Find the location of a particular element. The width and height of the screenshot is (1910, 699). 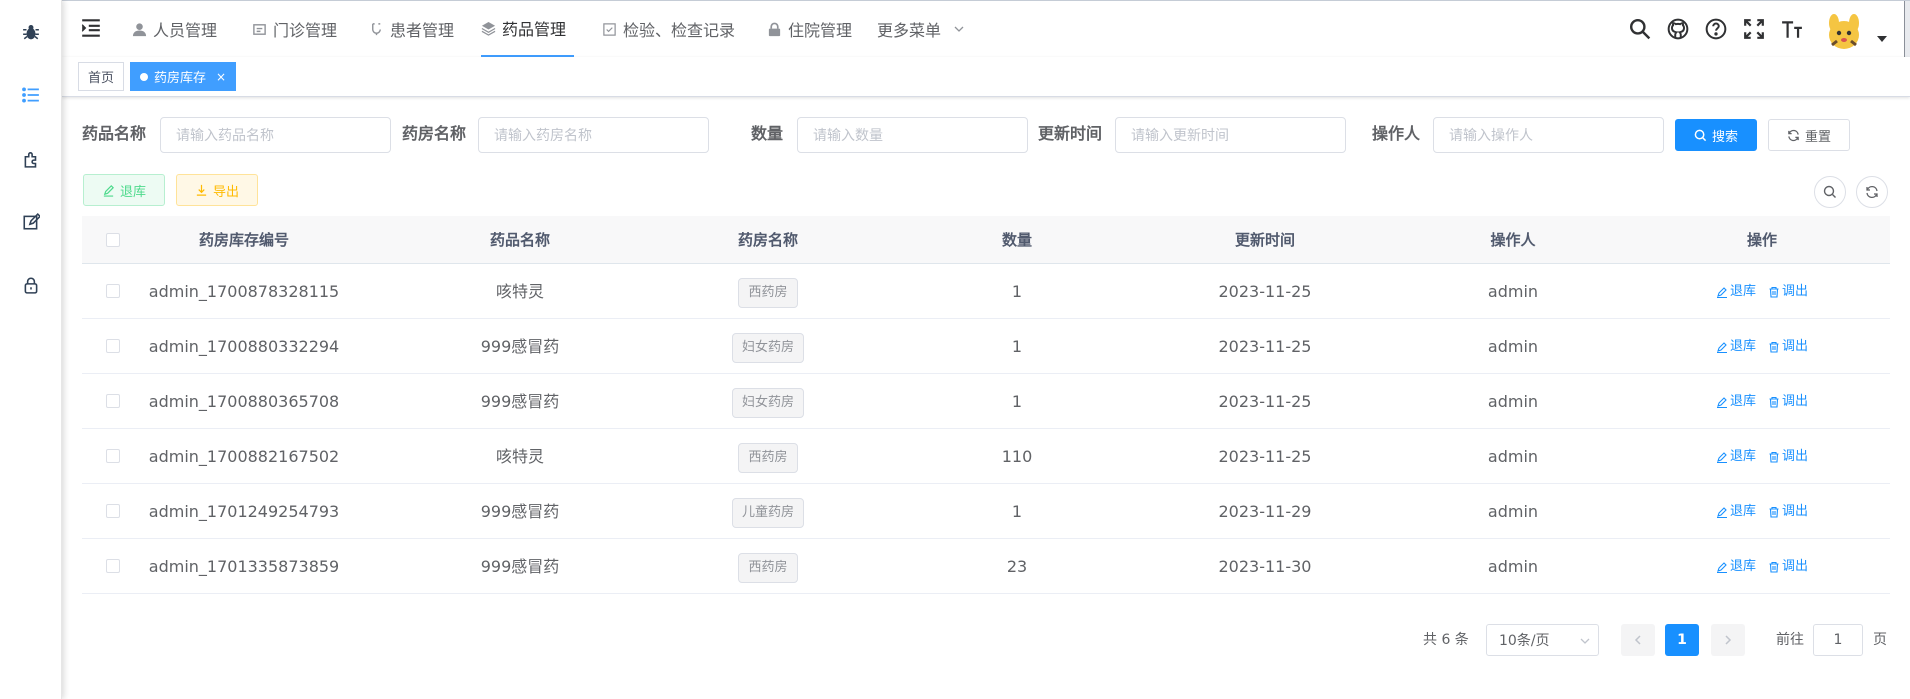

tag-label: 首页 is located at coordinates (101, 78).